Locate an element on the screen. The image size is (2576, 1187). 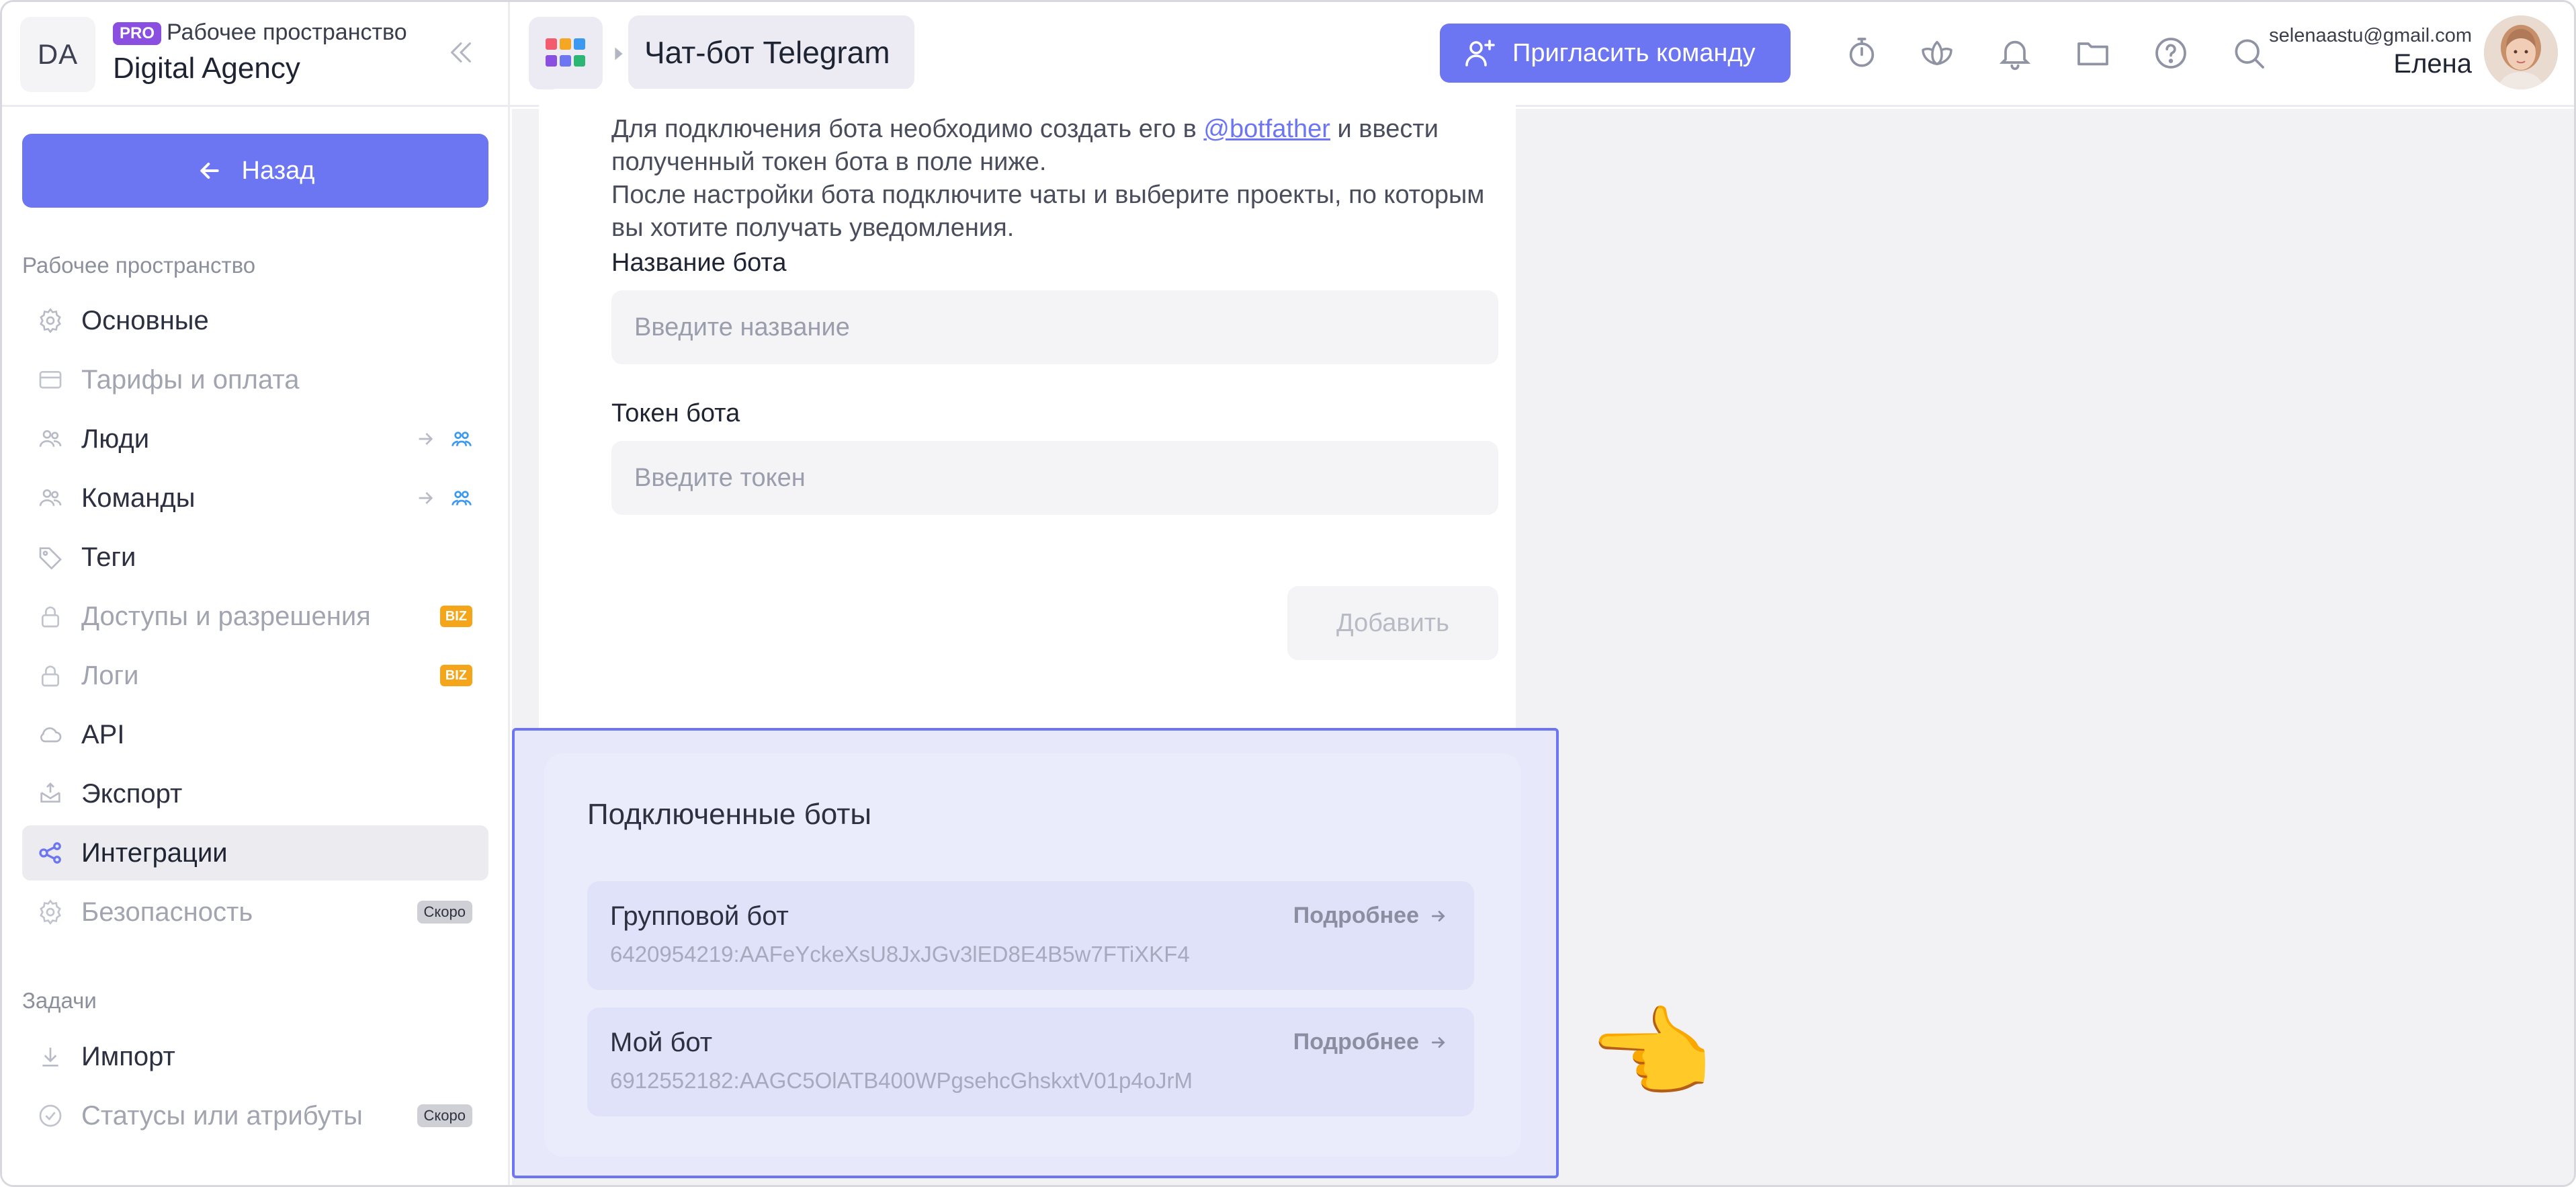
status-icon is located at coordinates (50, 1115).